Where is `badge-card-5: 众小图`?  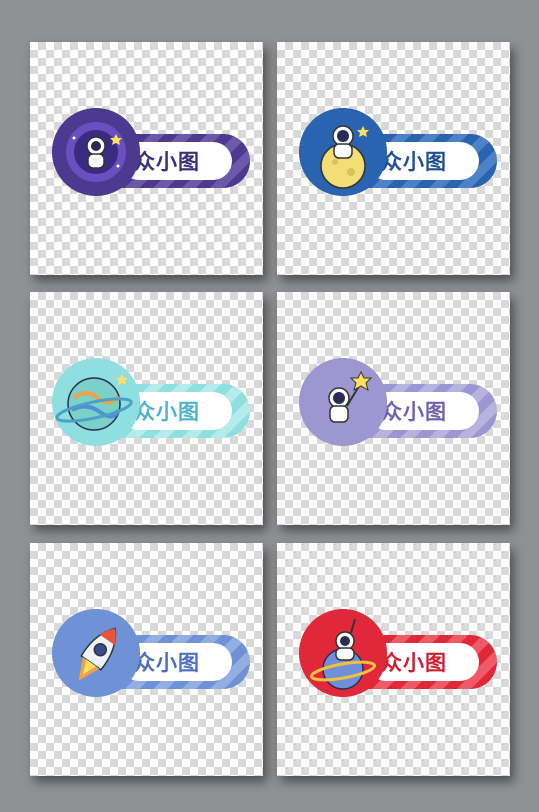 badge-card-5: 众小图 is located at coordinates (146, 659).